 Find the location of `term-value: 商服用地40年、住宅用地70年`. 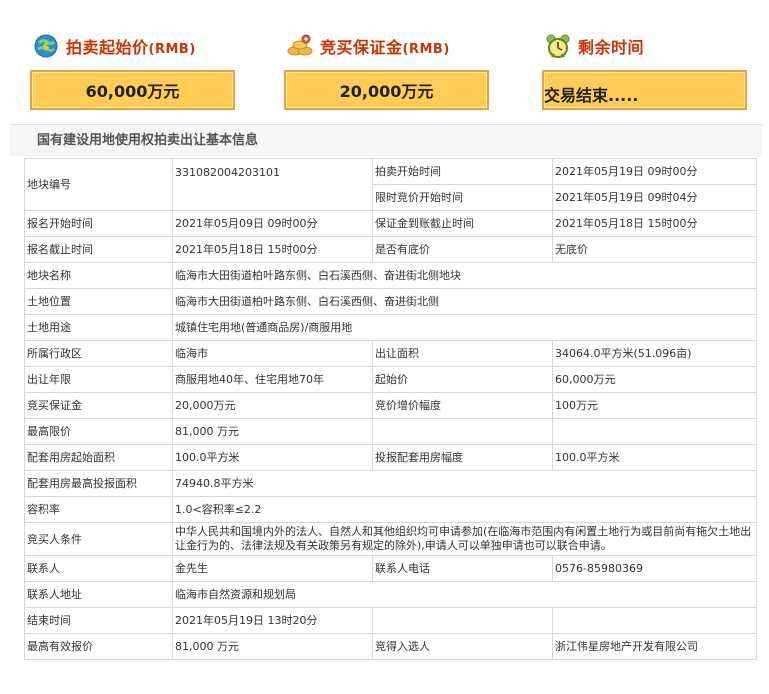

term-value: 商服用地40年、住宅用地70年 is located at coordinates (272, 379).